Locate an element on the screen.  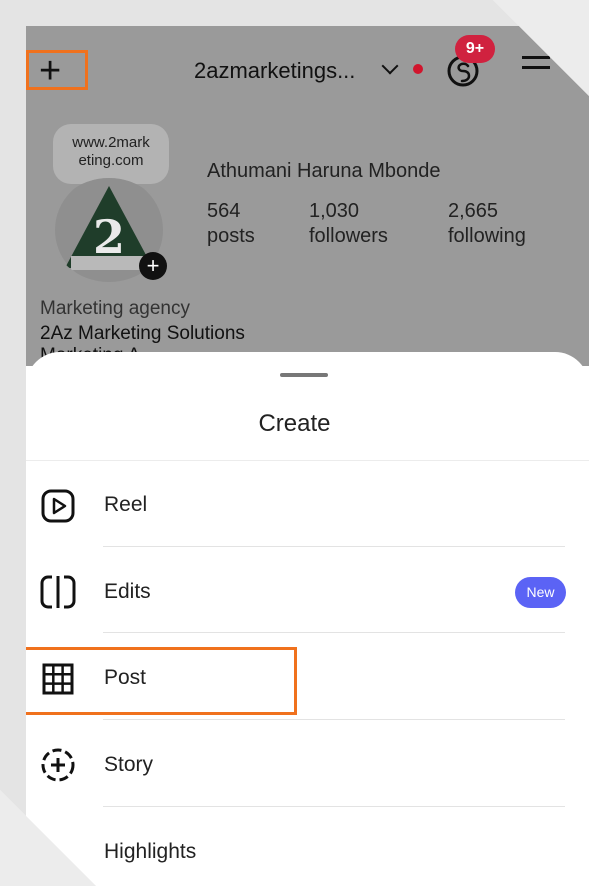
grid-icon is located at coordinates (58, 679).